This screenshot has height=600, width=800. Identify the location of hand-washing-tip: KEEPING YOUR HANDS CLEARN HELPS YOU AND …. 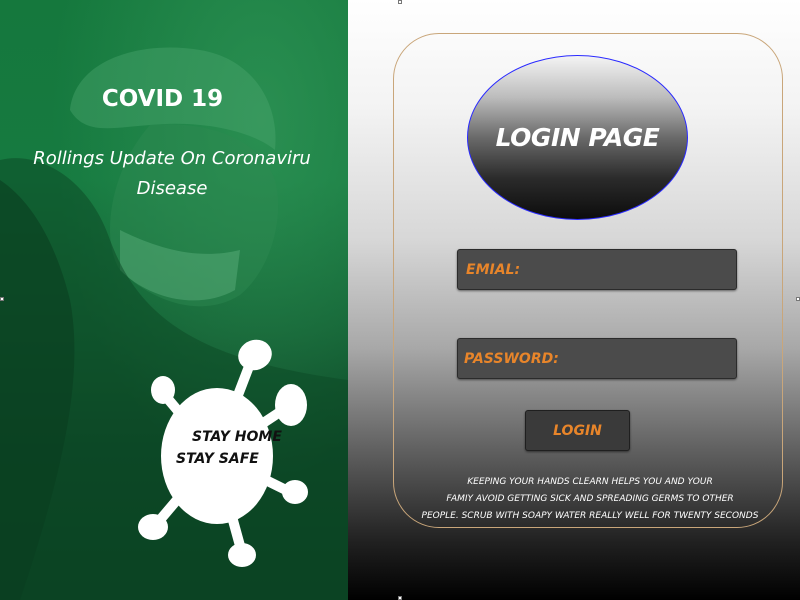
(590, 499).